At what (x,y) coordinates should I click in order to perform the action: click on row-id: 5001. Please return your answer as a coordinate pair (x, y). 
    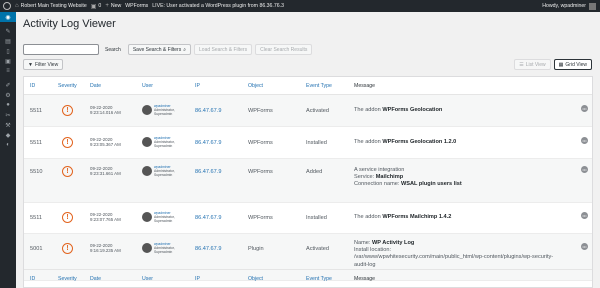
    Looking at the image, I should click on (36, 249).